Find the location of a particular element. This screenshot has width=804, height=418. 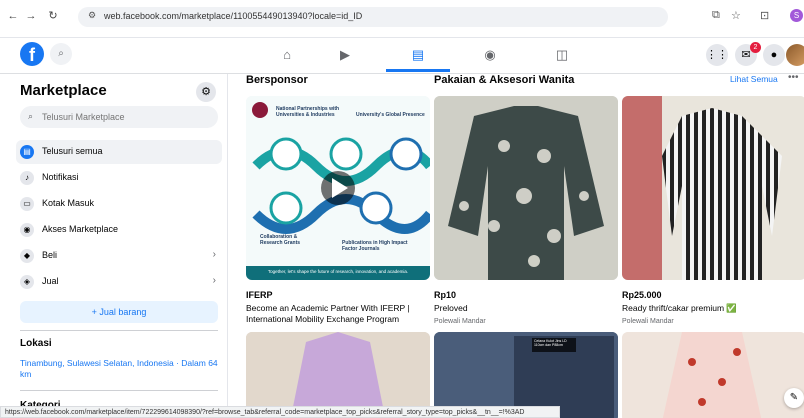

sidebar-item-akses-marketplace: ◉ Akses Marketplace is located at coordinates (119, 230).